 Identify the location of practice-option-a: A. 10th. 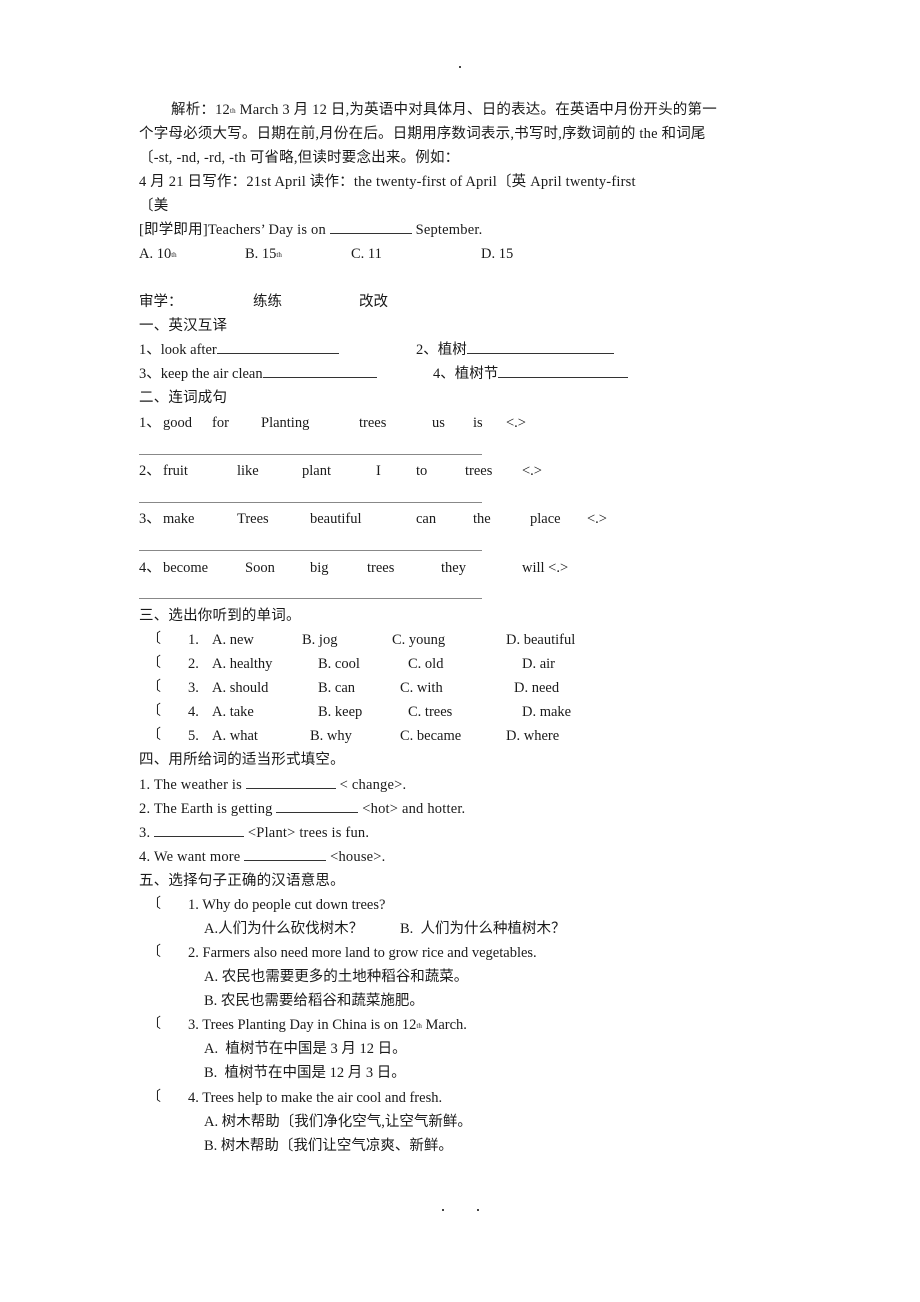
(158, 254).